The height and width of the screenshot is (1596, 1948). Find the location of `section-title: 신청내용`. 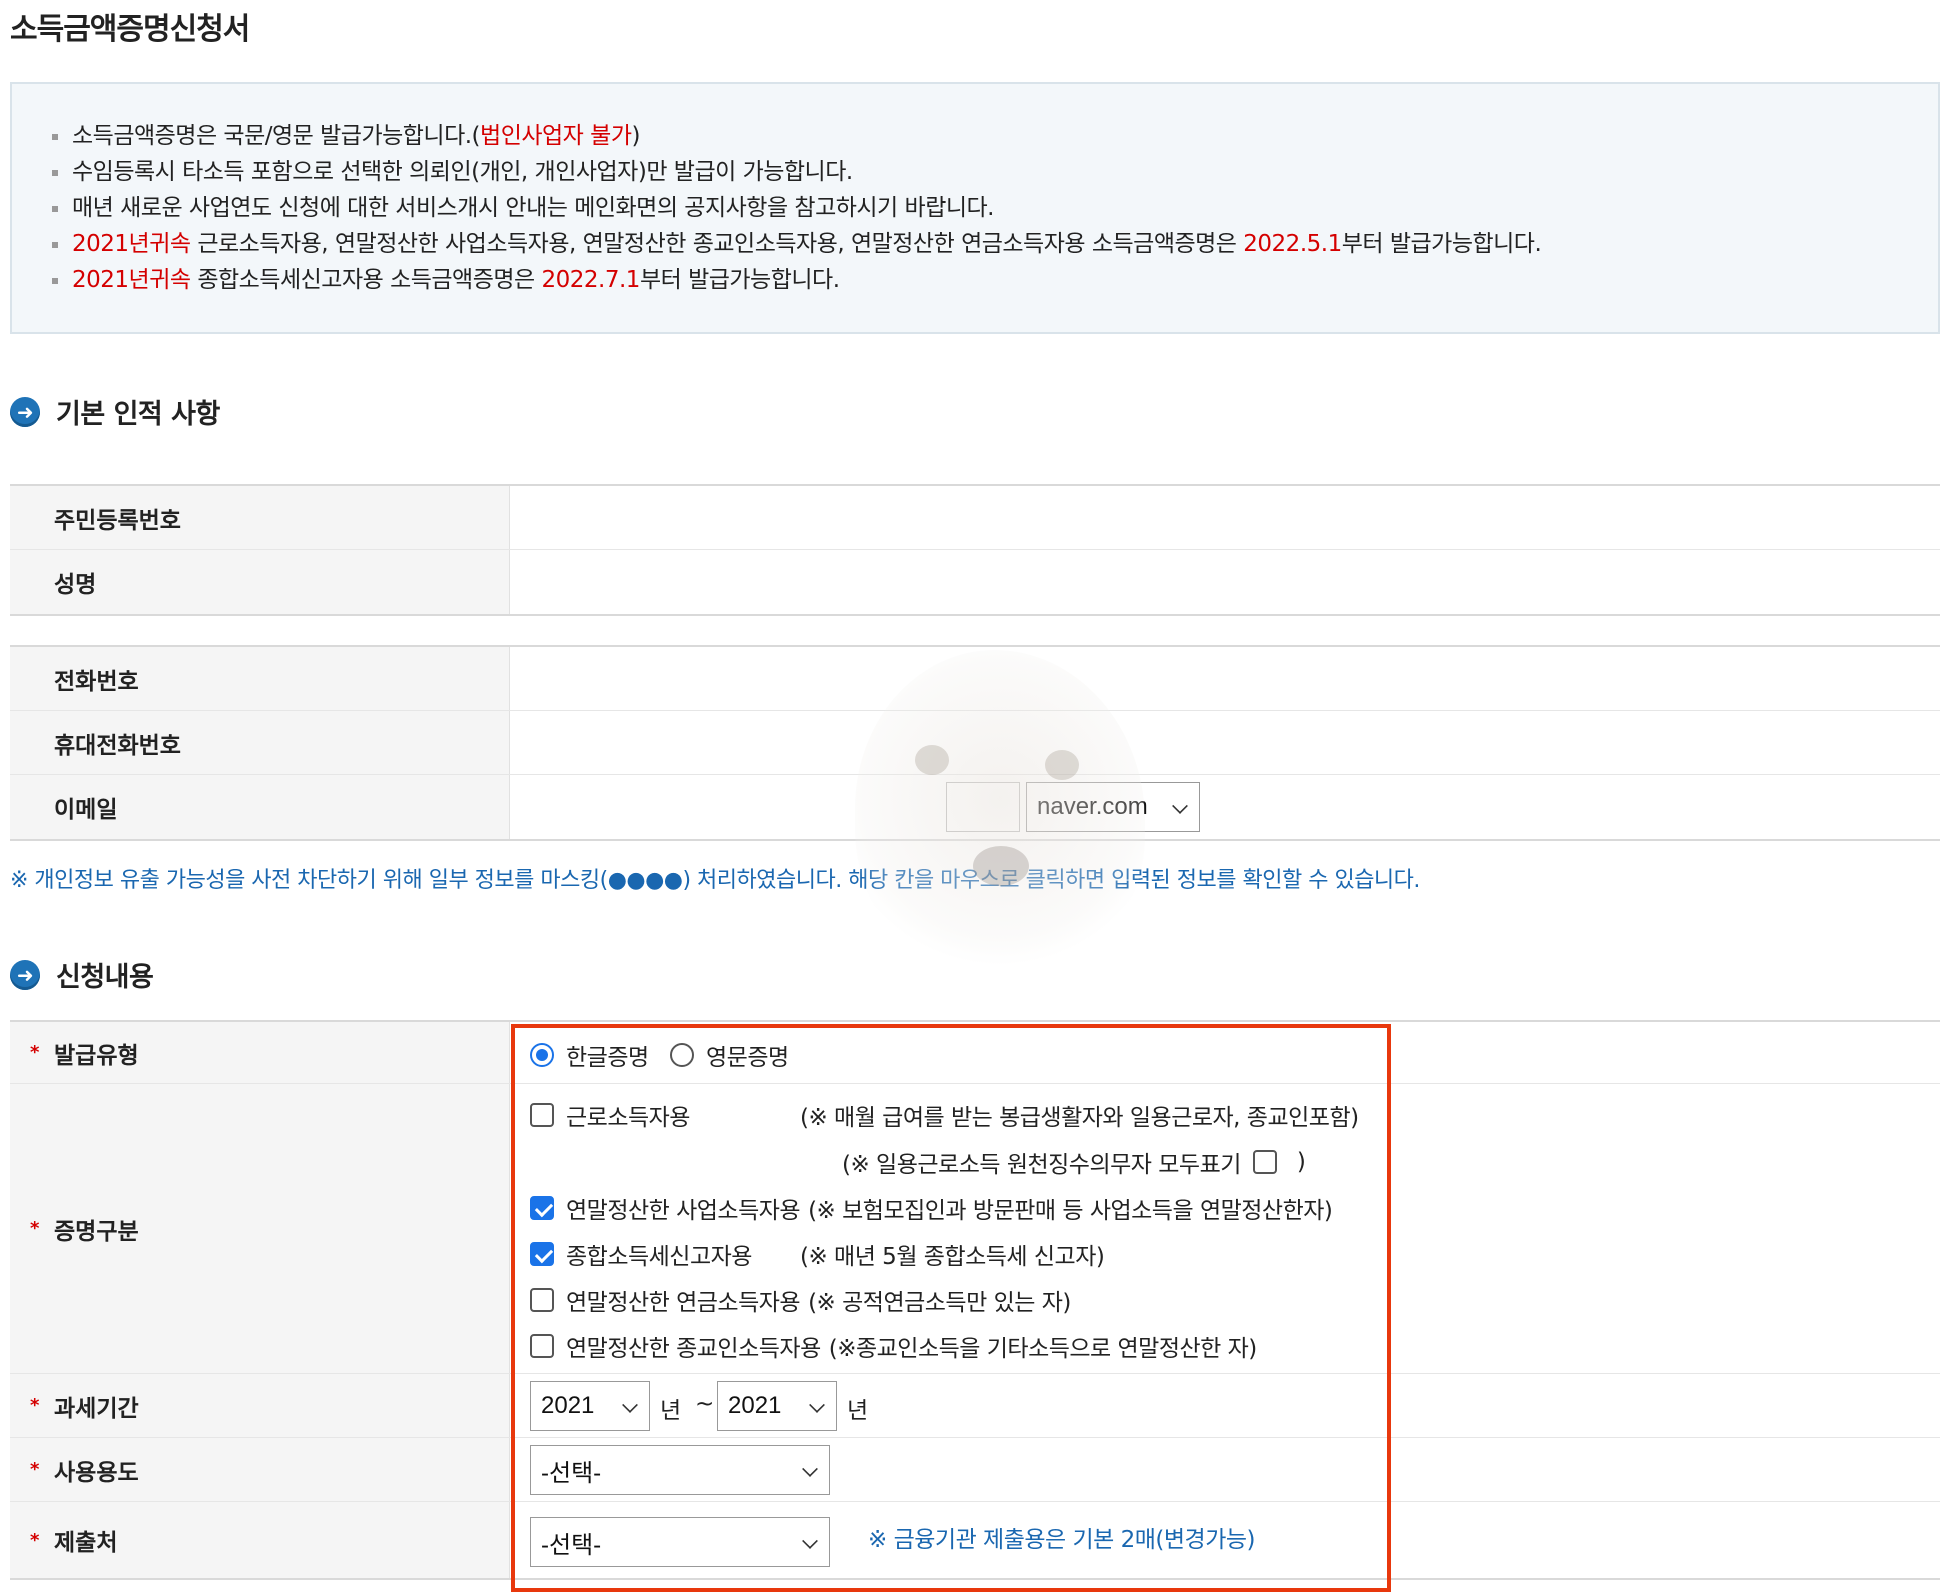

section-title: 신청내용 is located at coordinates (105, 977).